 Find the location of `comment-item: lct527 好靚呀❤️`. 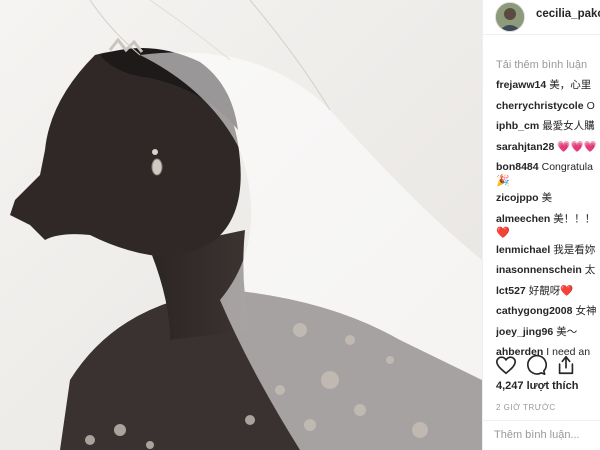

comment-item: lct527 好靚呀❤️ is located at coordinates (548, 294).